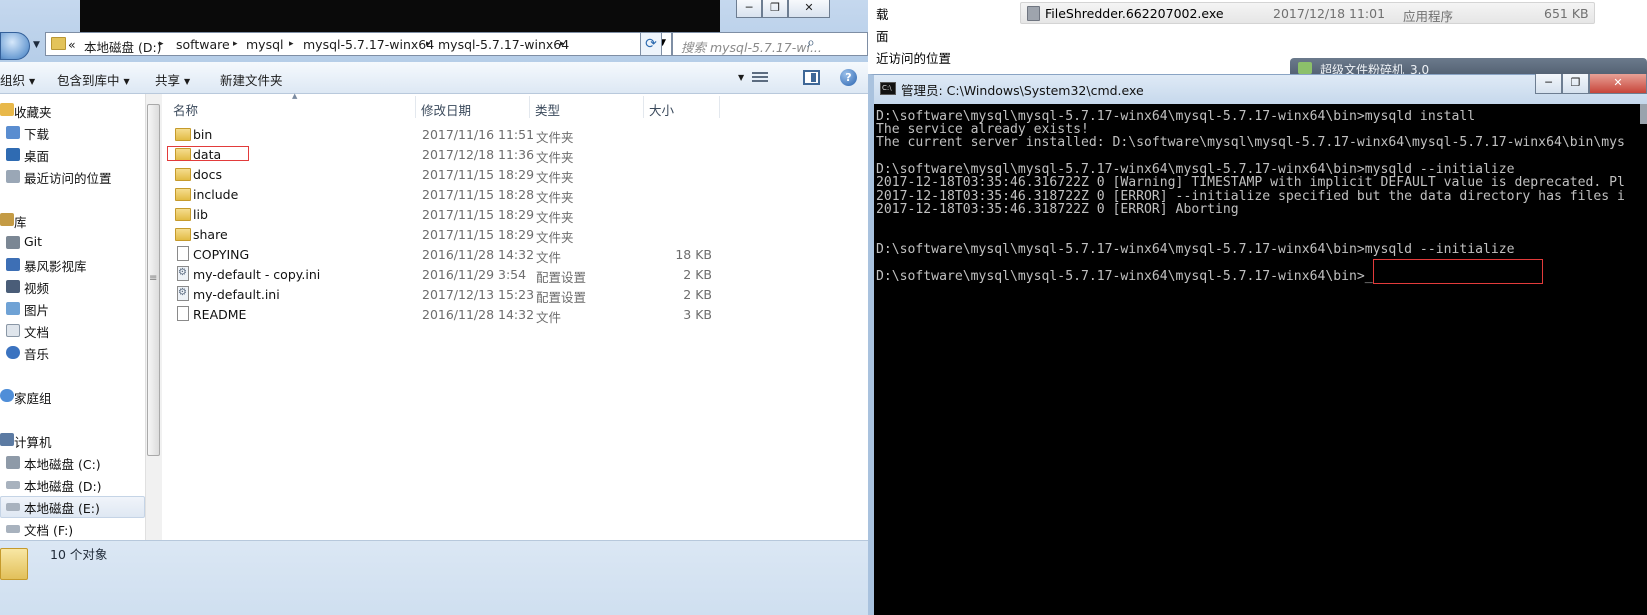  What do you see at coordinates (1305, 68) in the screenshot?
I see `shredder-app-icon` at bounding box center [1305, 68].